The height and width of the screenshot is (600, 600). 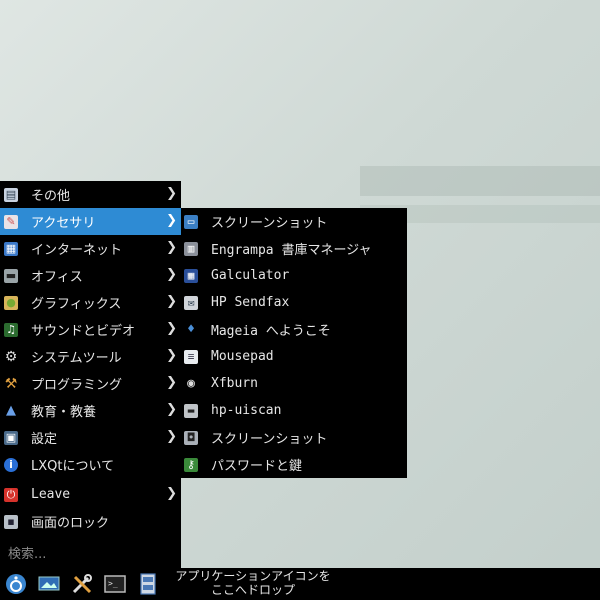 I want to click on menu-item-label: サウンドとビデオ, so click(x=83, y=331).